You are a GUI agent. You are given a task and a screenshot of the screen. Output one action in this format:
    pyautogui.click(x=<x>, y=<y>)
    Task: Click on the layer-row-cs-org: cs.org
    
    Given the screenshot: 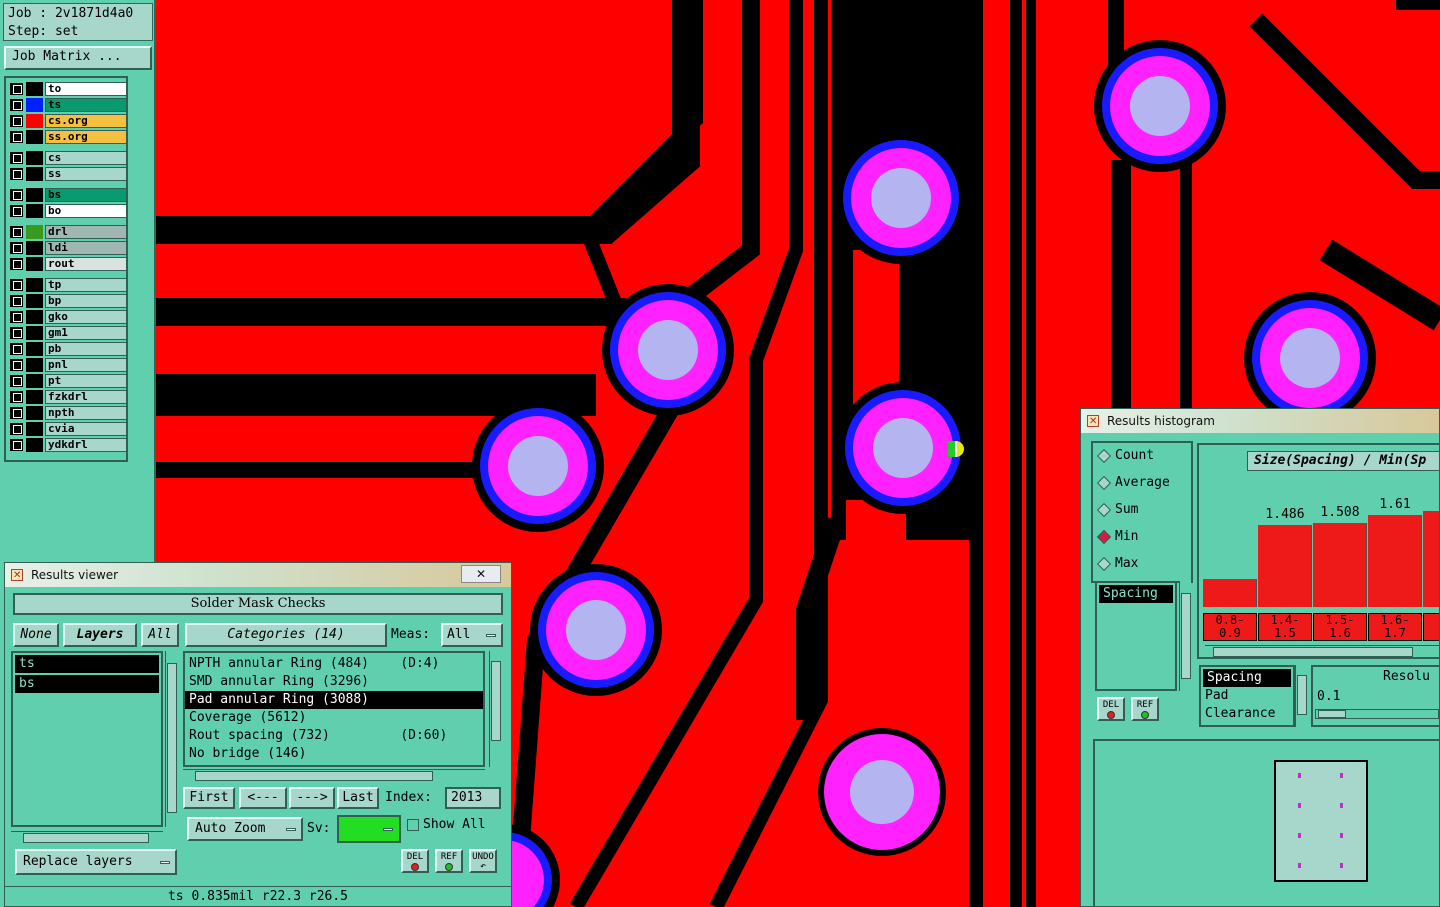 What is the action you would take?
    pyautogui.click(x=68, y=121)
    